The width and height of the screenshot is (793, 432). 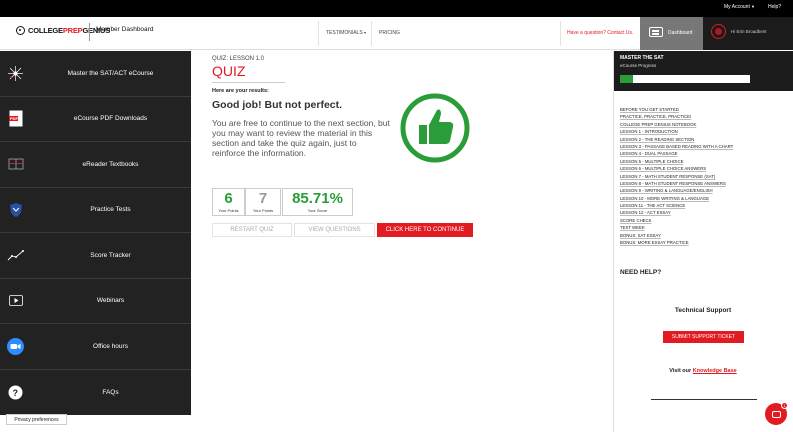 I want to click on visit-text: Visit our, so click(x=680, y=371).